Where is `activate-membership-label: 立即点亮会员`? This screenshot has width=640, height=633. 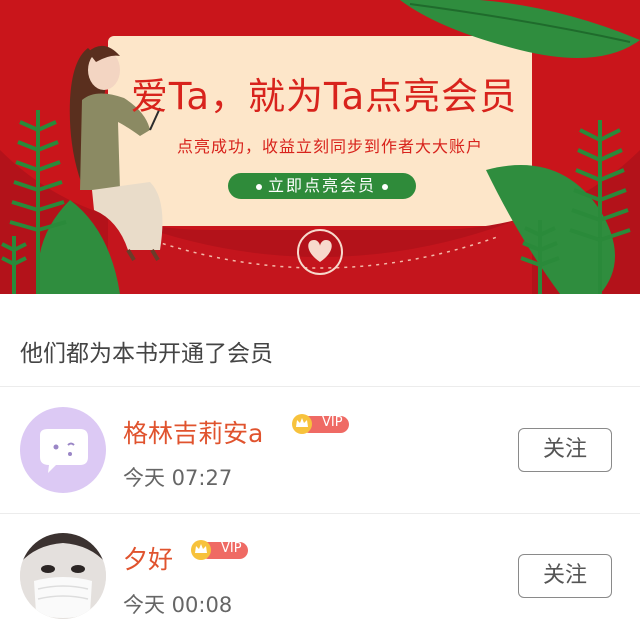 activate-membership-label: 立即点亮会员 is located at coordinates (321, 185).